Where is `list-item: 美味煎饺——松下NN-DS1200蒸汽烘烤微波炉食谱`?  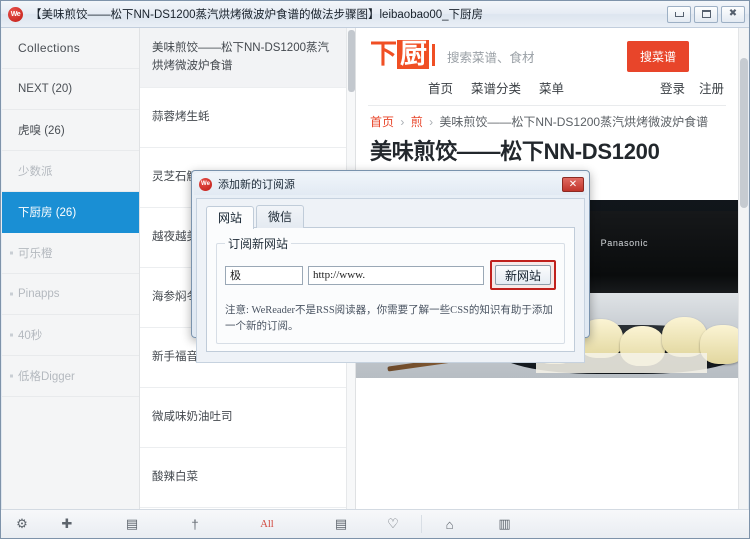 list-item: 美味煎饺——松下NN-DS1200蒸汽烘烤微波炉食谱 is located at coordinates (247, 58).